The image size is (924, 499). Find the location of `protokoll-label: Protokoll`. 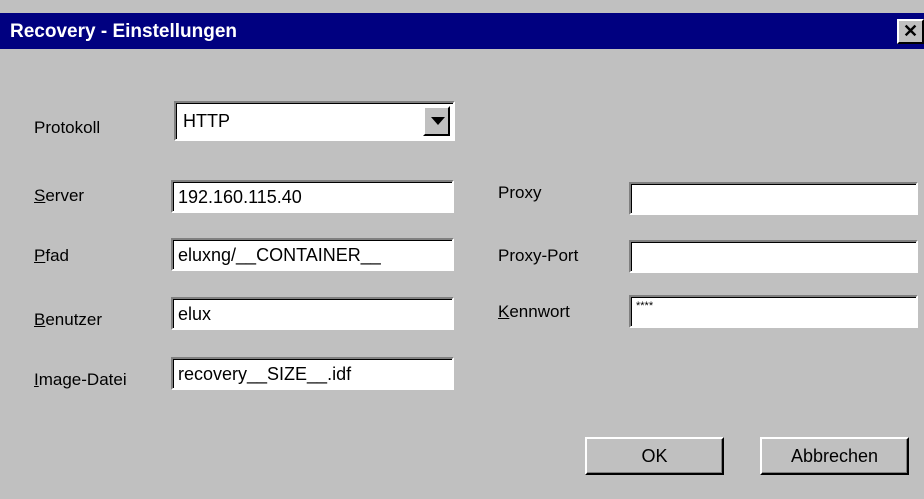

protokoll-label: Protokoll is located at coordinates (67, 127).